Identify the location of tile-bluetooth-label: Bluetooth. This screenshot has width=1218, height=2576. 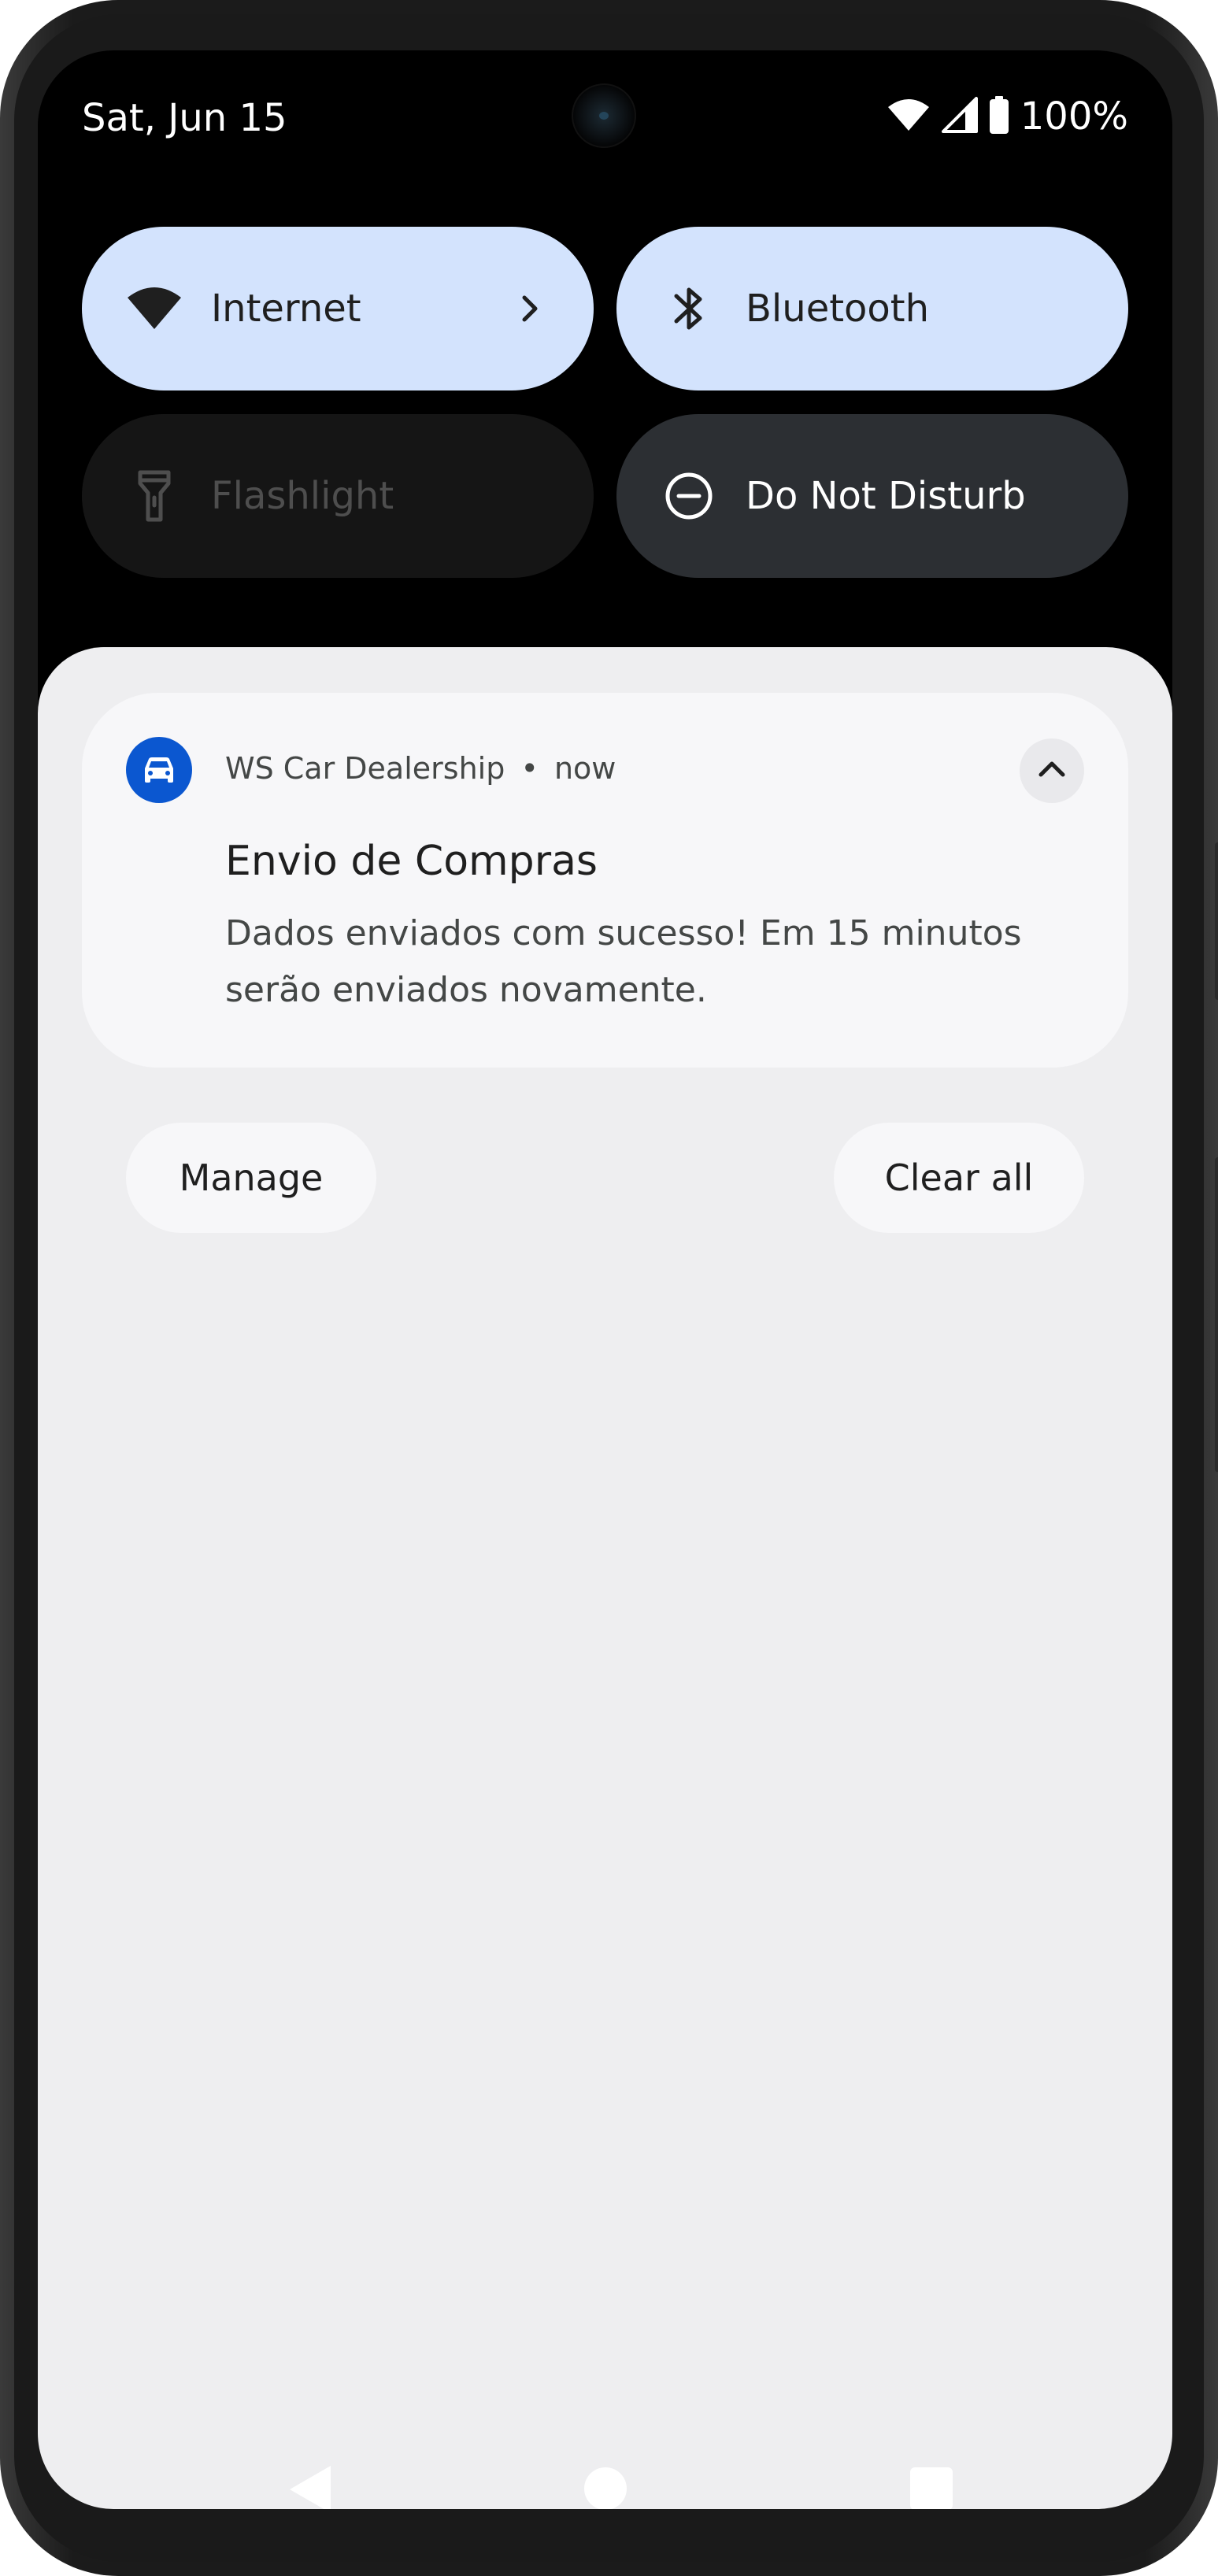
(838, 309).